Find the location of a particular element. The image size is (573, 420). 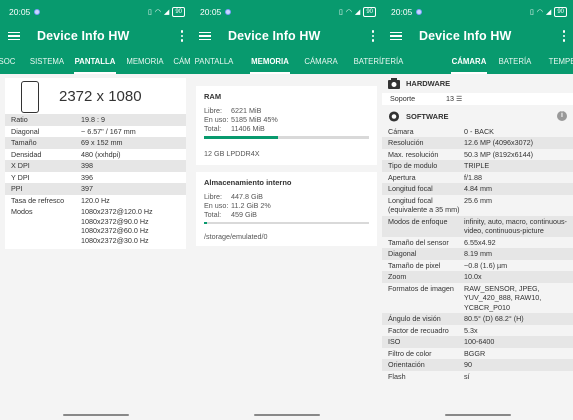

memory-line: En uso: 11.2 GiB 2% is located at coordinates (286, 205).